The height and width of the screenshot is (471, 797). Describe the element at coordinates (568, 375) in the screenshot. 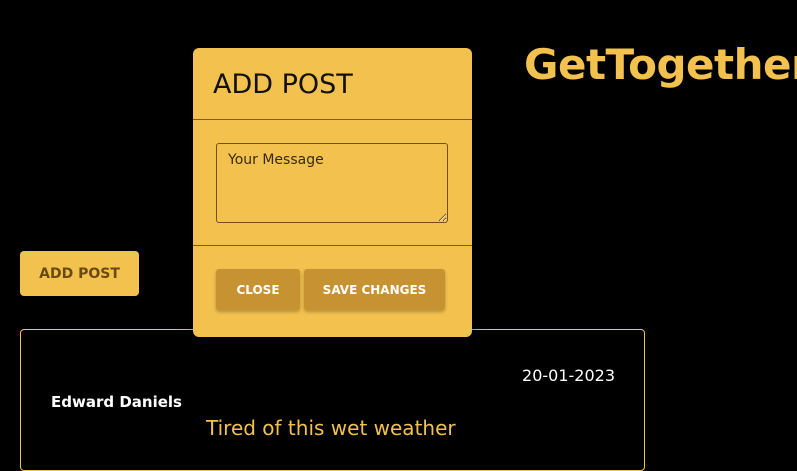

I see `post-date: 20-01-2023` at that location.